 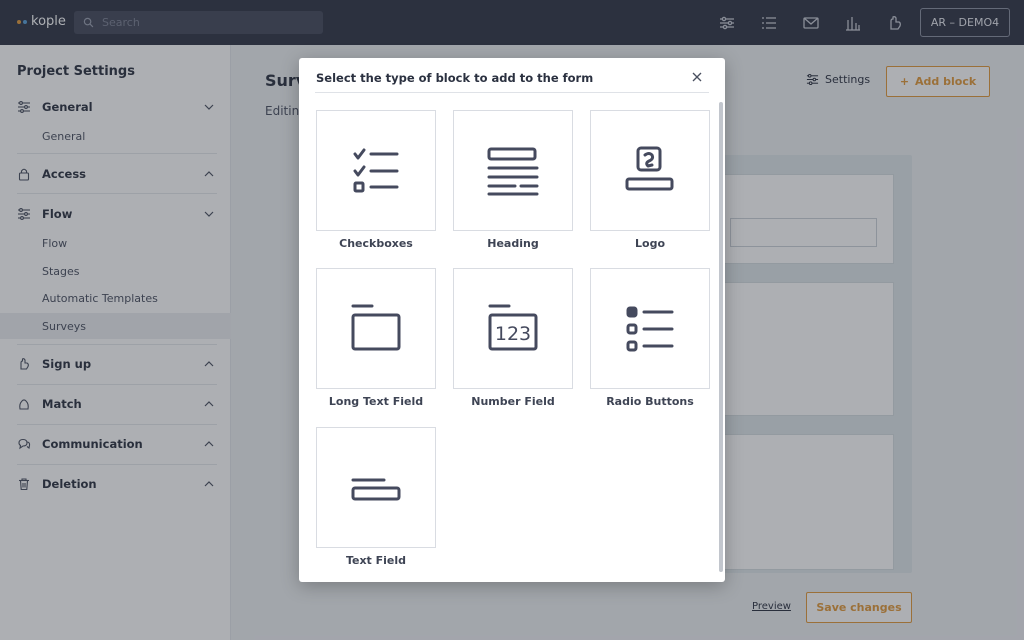 What do you see at coordinates (697, 77) in the screenshot?
I see `close-icon` at bounding box center [697, 77].